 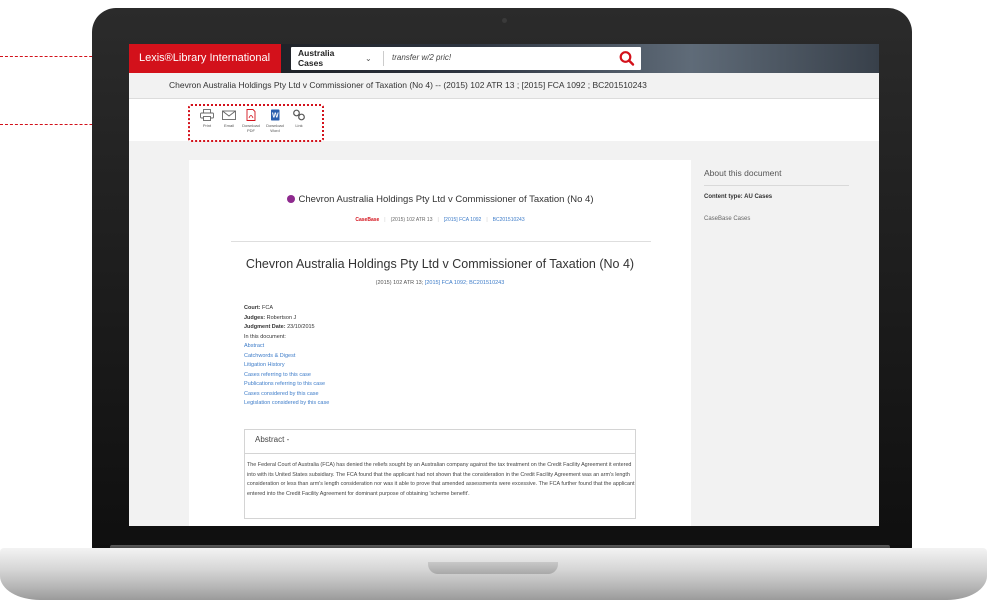 What do you see at coordinates (251, 115) in the screenshot?
I see `pdf-icon` at bounding box center [251, 115].